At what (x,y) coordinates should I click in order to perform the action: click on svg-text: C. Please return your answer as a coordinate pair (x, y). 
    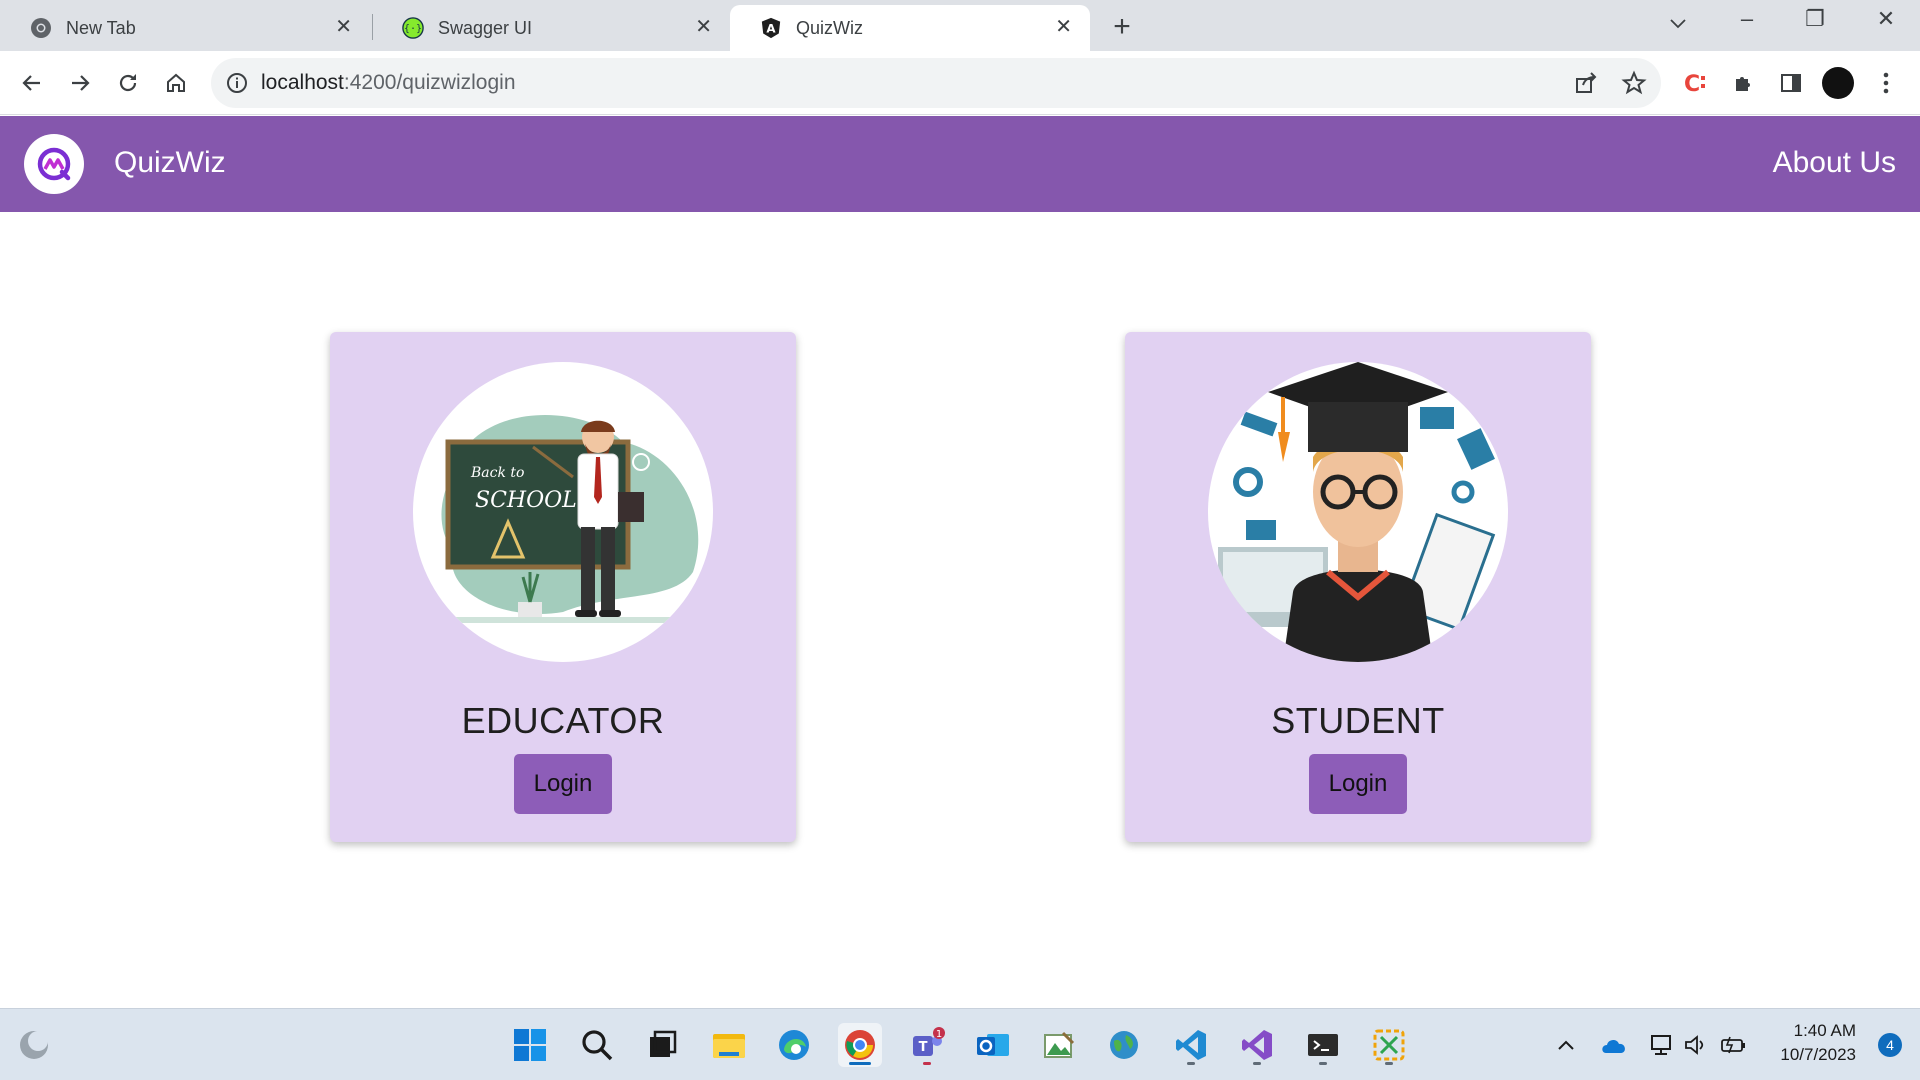
    Looking at the image, I should click on (1692, 84).